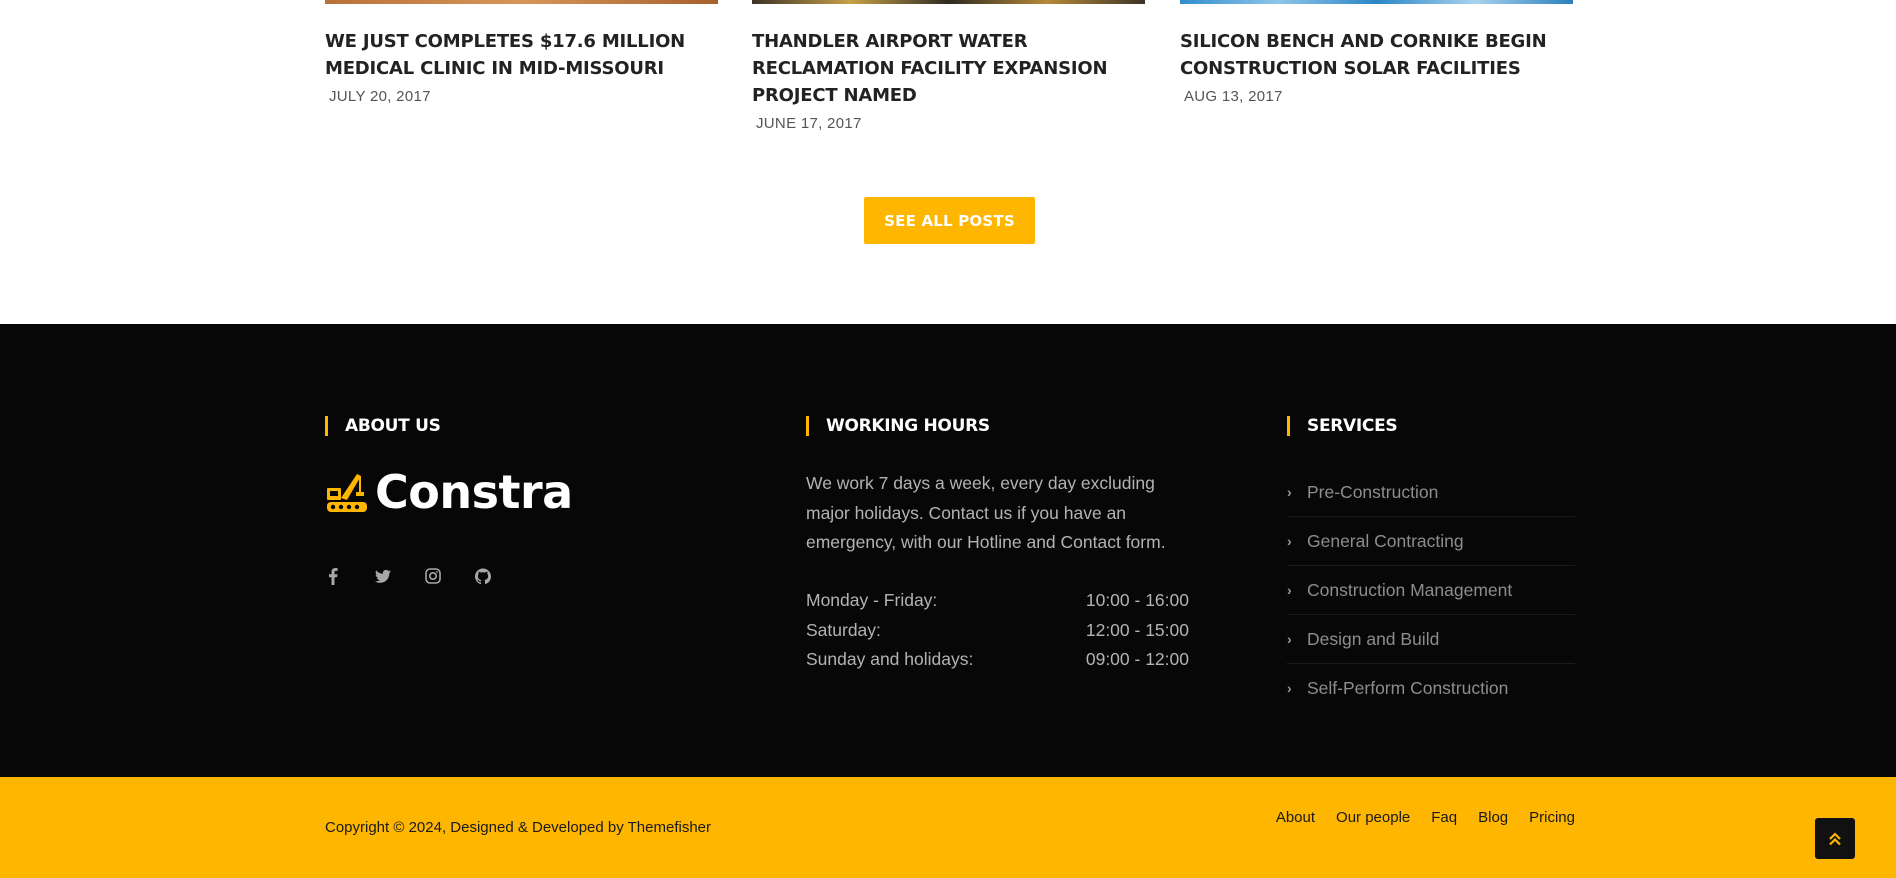 This screenshot has height=878, width=1896. I want to click on service-link: › Pre-Construction, so click(1431, 492).